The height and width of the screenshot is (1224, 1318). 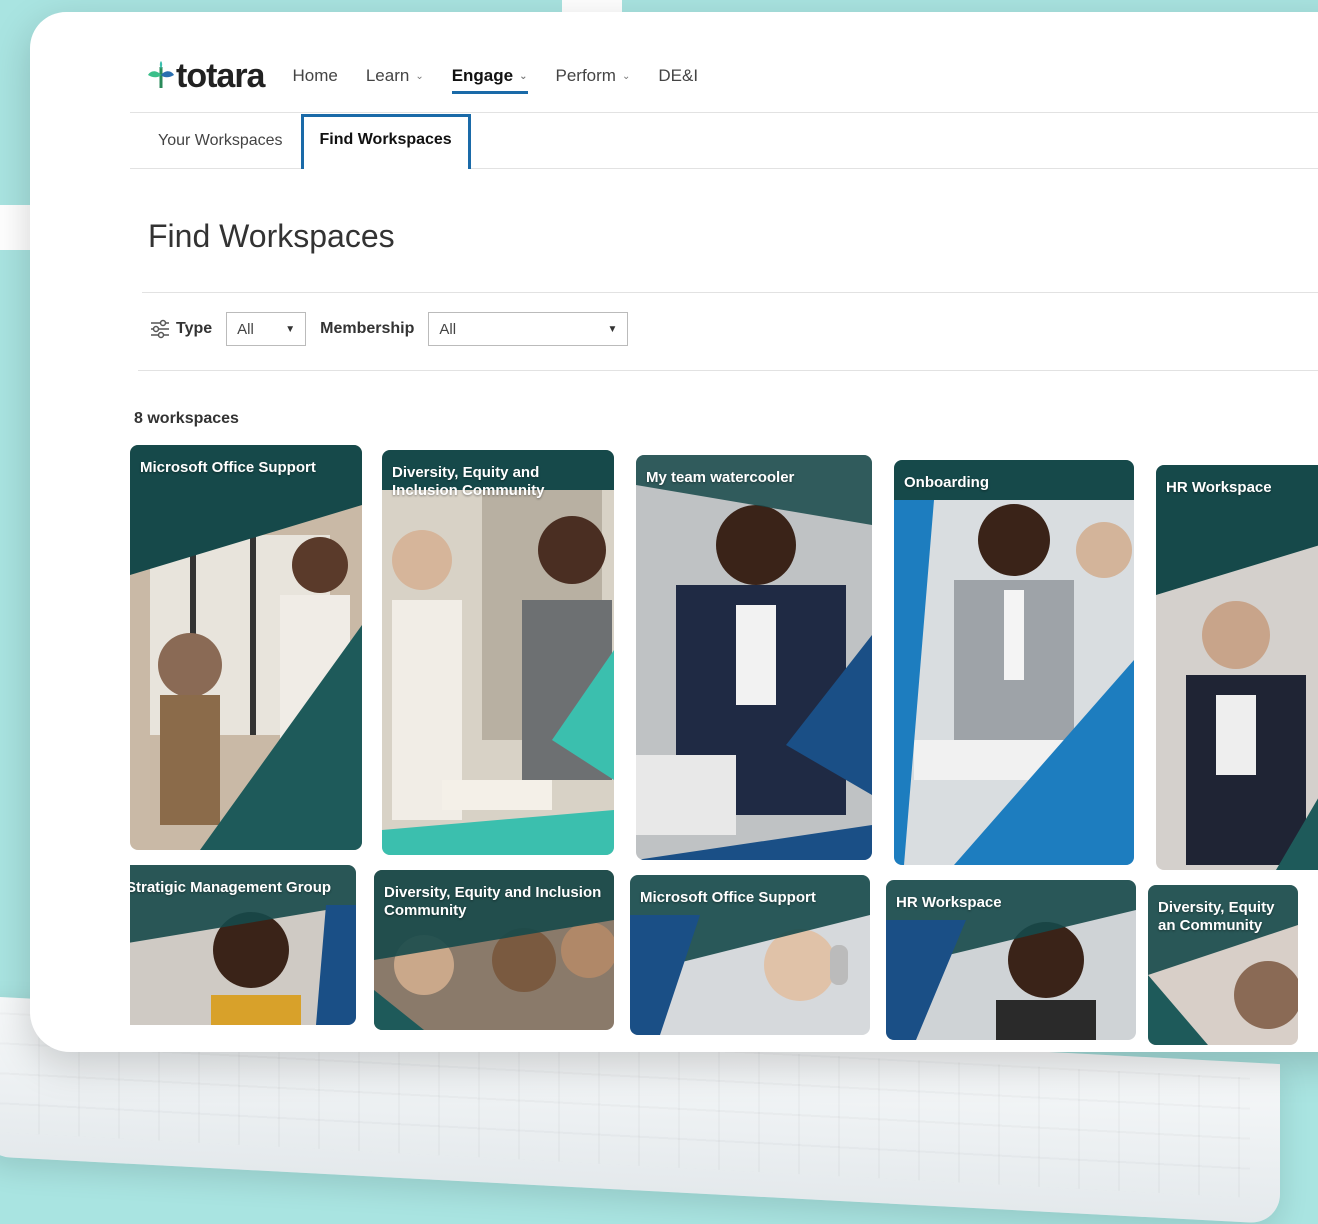 What do you see at coordinates (482, 75) in the screenshot?
I see `nav-label: Engage` at bounding box center [482, 75].